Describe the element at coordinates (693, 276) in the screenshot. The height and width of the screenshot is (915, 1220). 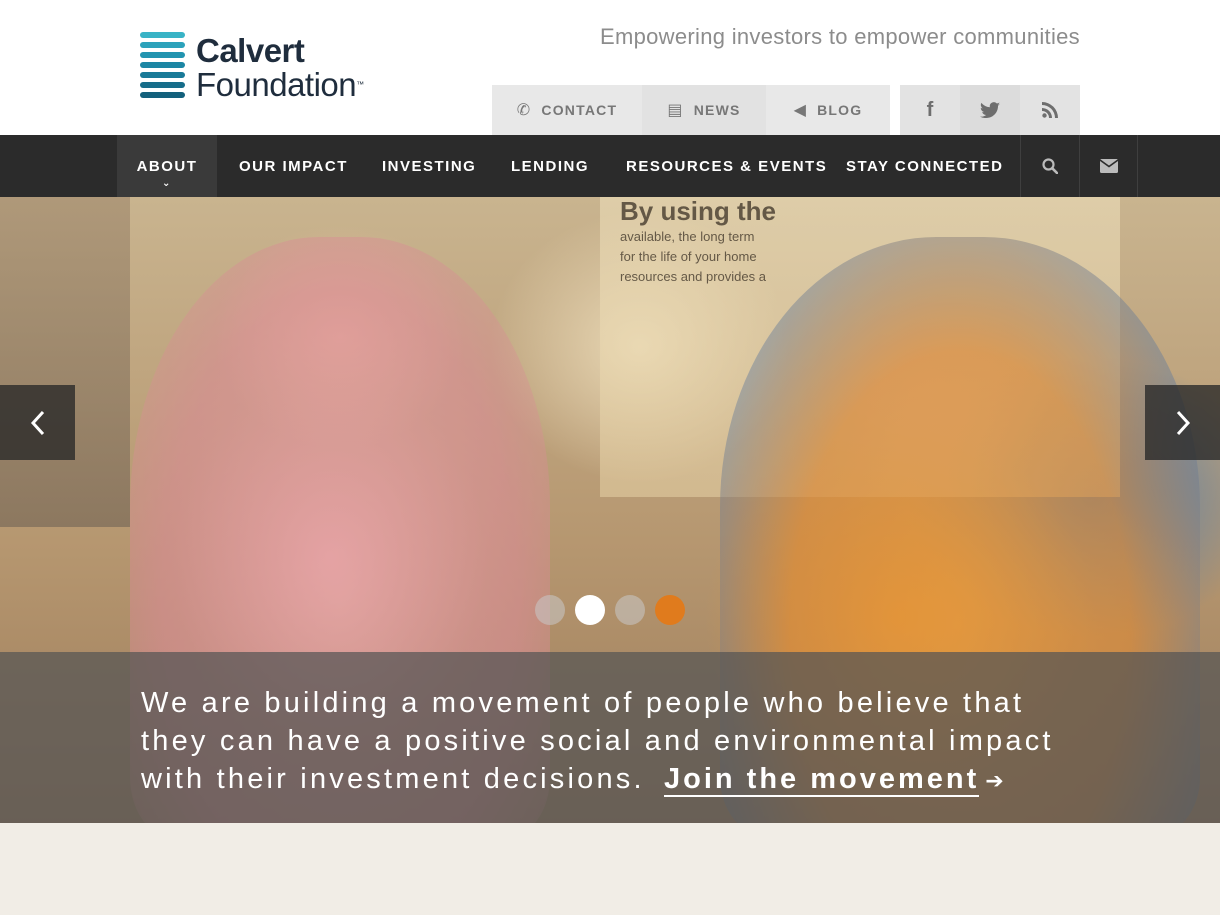
I see `poster-line: resources and provides a` at that location.